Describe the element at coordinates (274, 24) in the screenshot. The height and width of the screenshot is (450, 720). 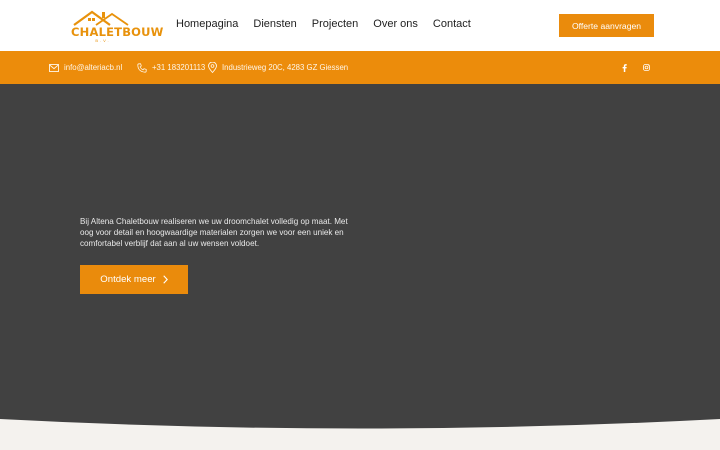
I see `nav-item-diensten: Diensten` at that location.